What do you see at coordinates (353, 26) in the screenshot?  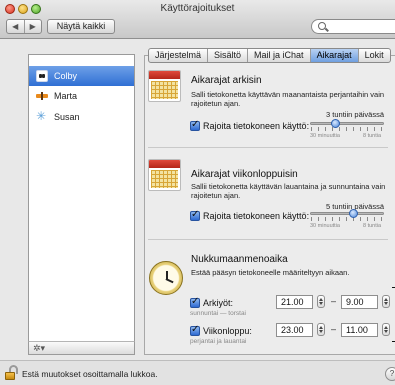 I see `search-field` at bounding box center [353, 26].